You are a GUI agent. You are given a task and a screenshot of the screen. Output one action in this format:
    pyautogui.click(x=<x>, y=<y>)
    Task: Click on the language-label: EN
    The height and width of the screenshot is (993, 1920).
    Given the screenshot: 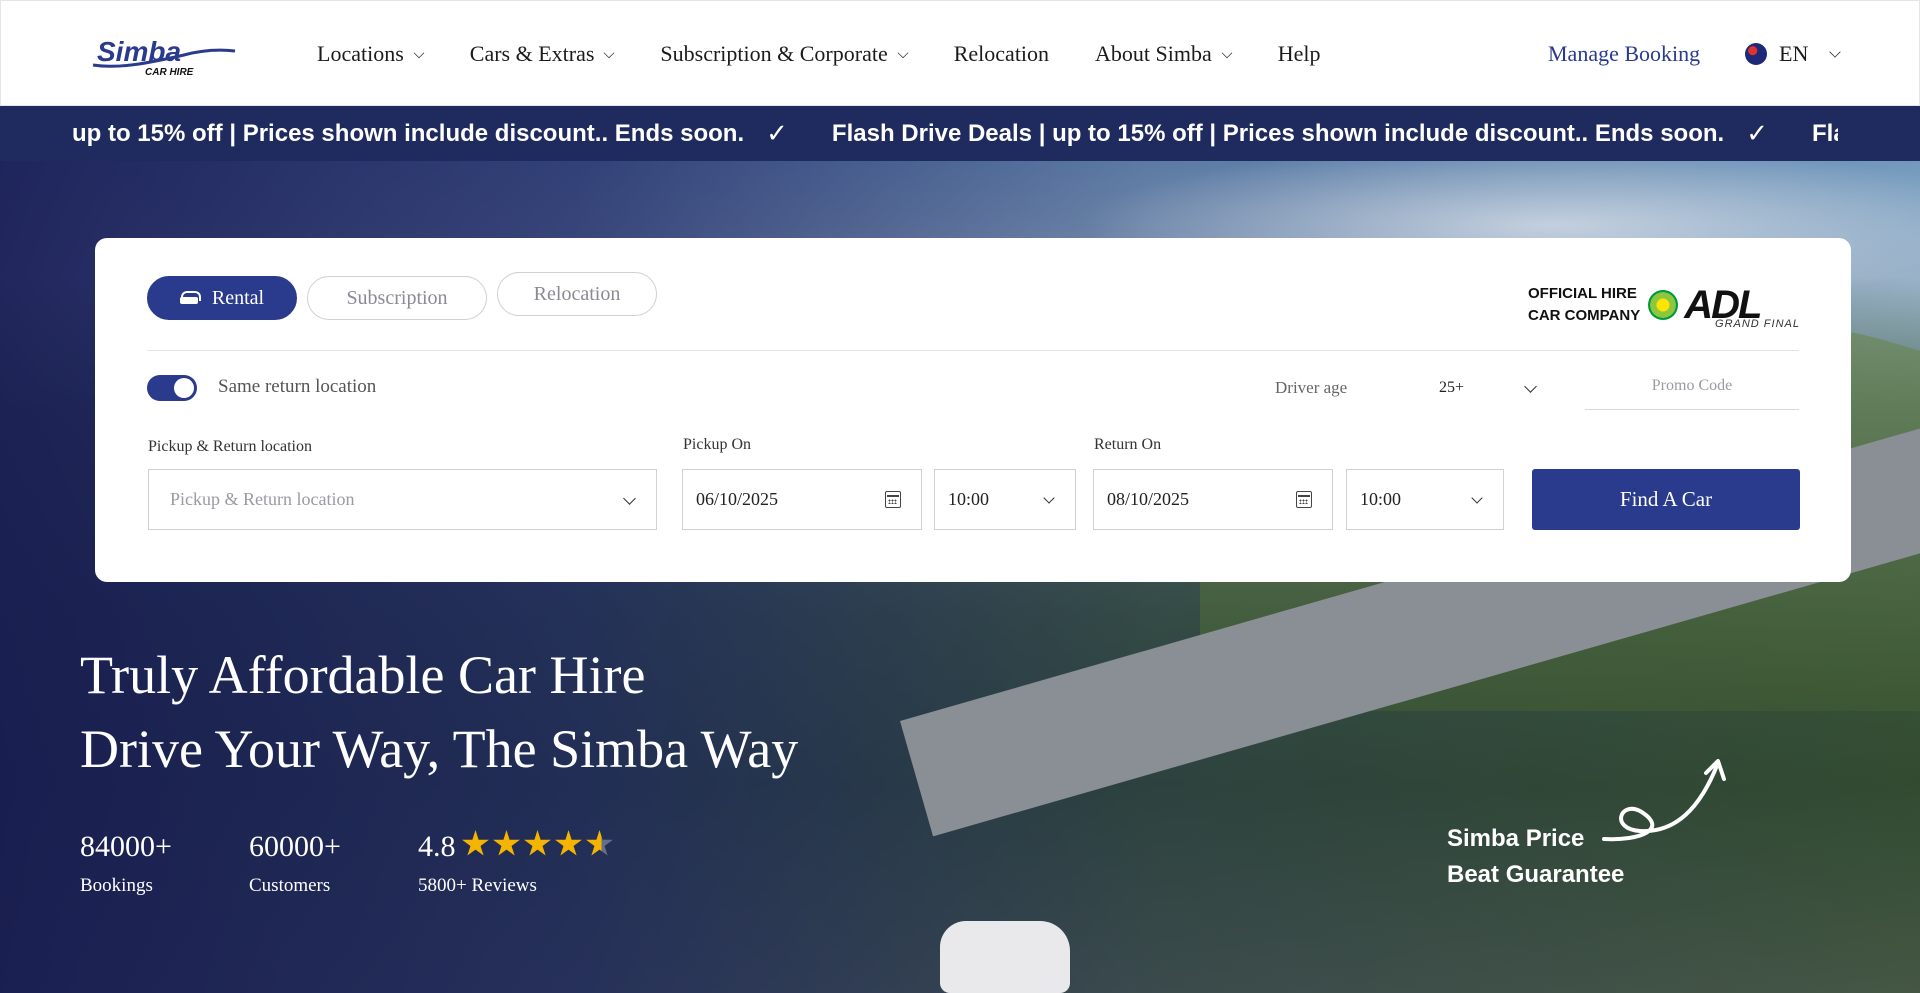 What is the action you would take?
    pyautogui.click(x=1794, y=53)
    